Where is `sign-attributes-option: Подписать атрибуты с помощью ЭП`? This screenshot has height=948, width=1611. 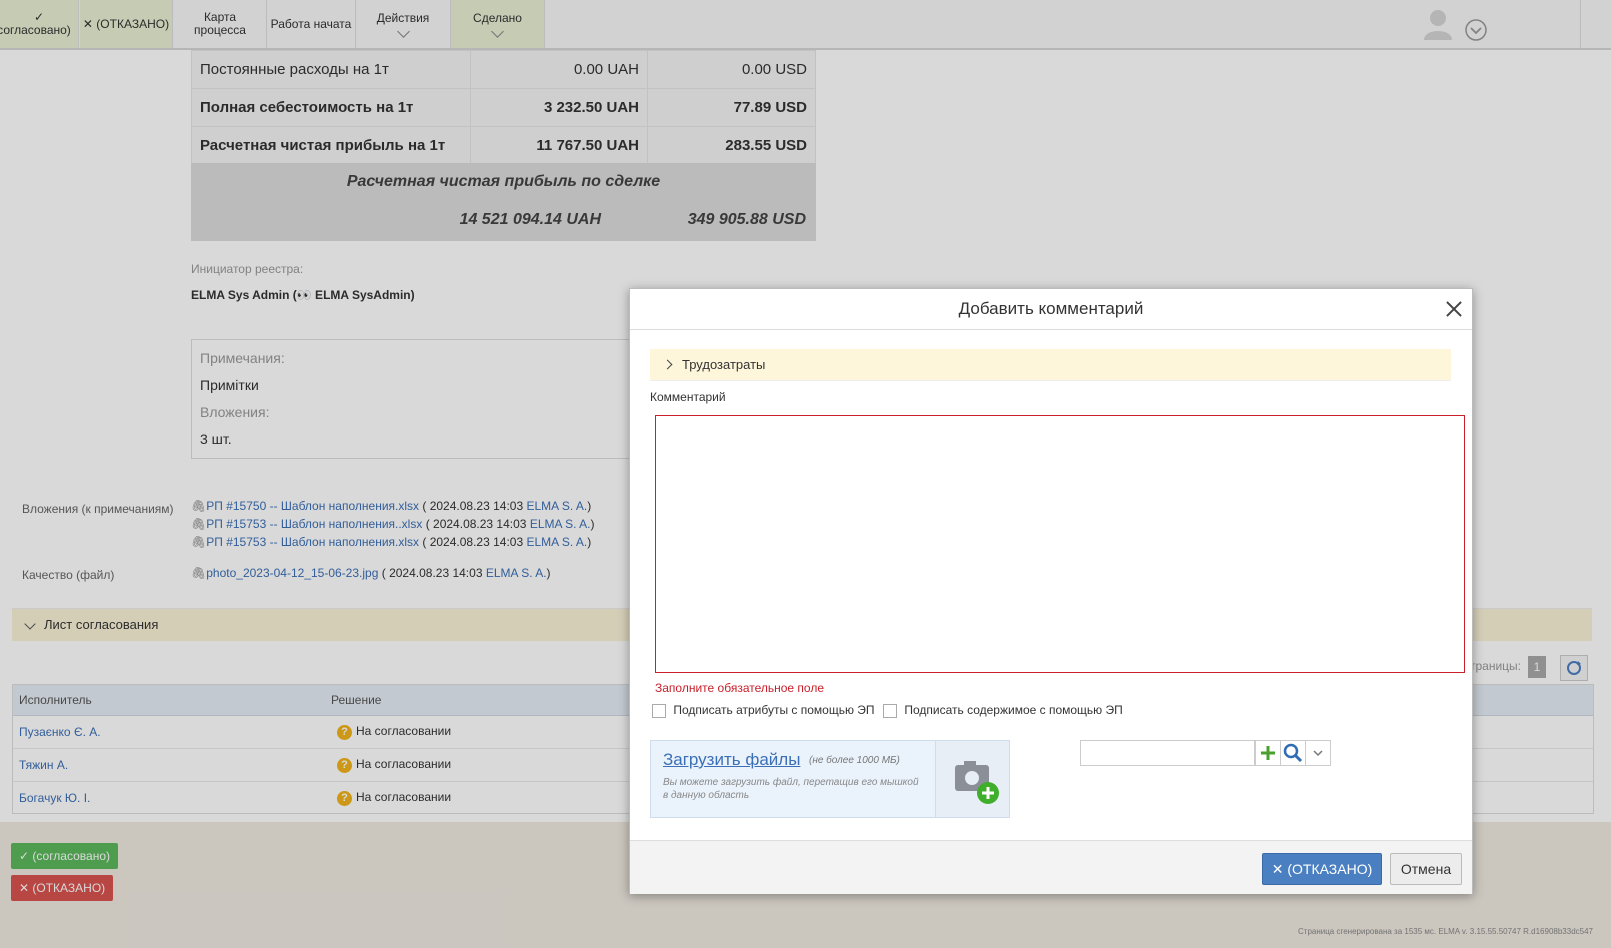
sign-attributes-option: Подписать атрибуты с помощью ЭП is located at coordinates (763, 710).